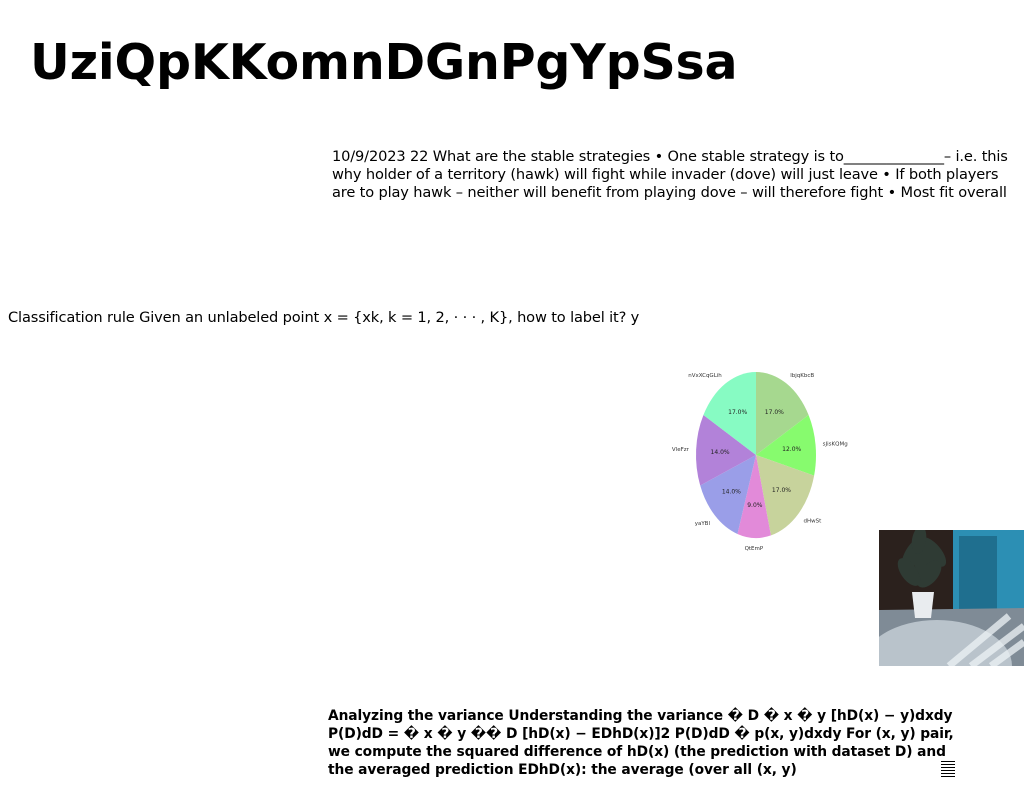 Image resolution: width=1024 pixels, height=788 pixels. I want to click on pie-category-label: lbjqKbcB, so click(802, 376).